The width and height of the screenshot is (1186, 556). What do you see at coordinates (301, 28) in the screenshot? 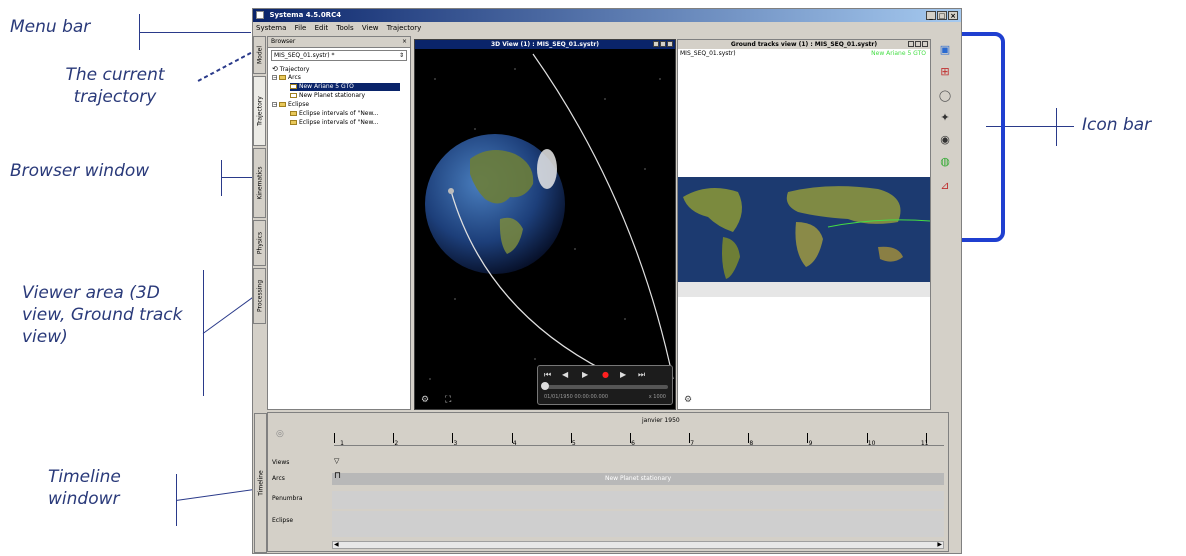
I see `menu-file: File` at bounding box center [301, 28].